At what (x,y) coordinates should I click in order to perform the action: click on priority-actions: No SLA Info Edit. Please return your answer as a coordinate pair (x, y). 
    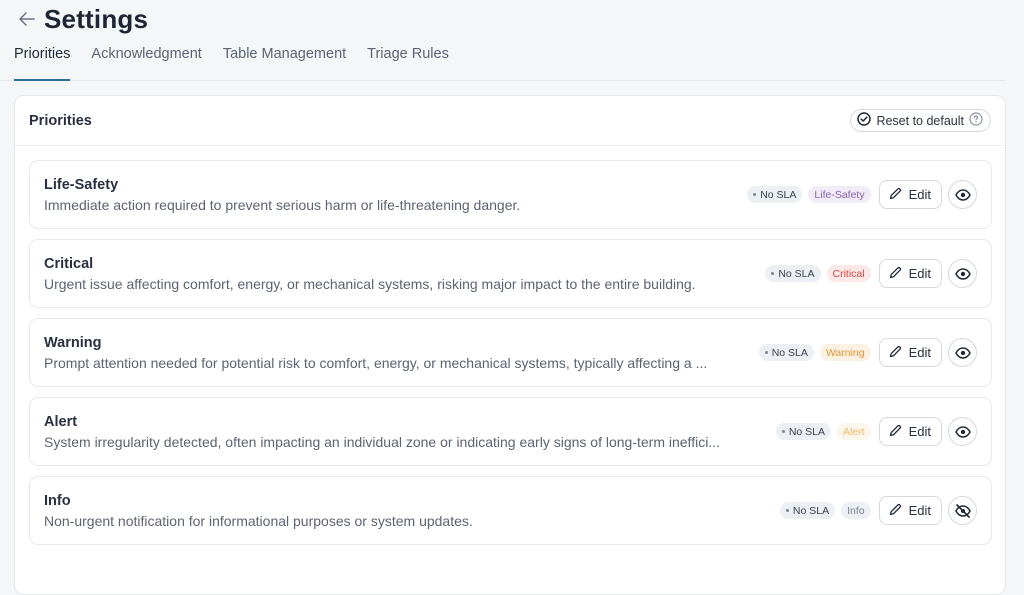
    Looking at the image, I should click on (878, 510).